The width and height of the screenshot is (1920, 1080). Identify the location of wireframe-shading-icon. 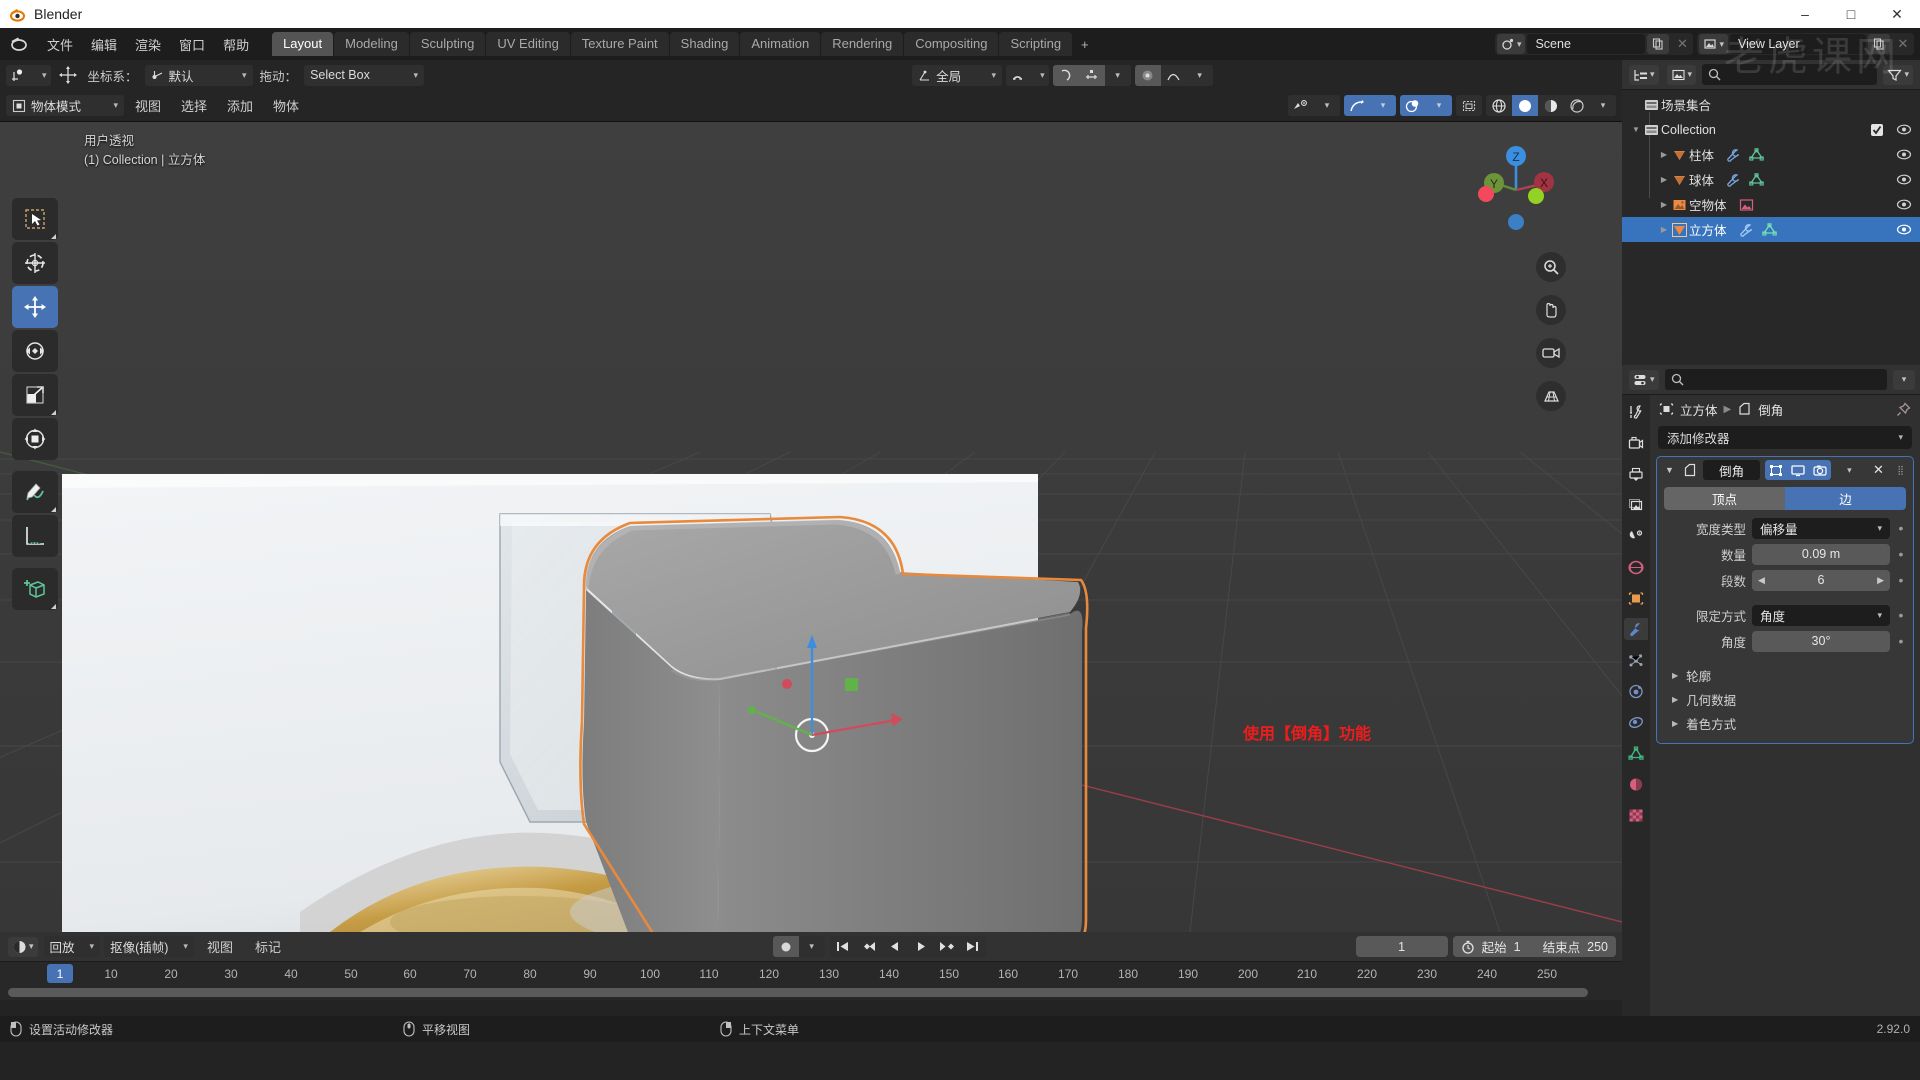
(1499, 105).